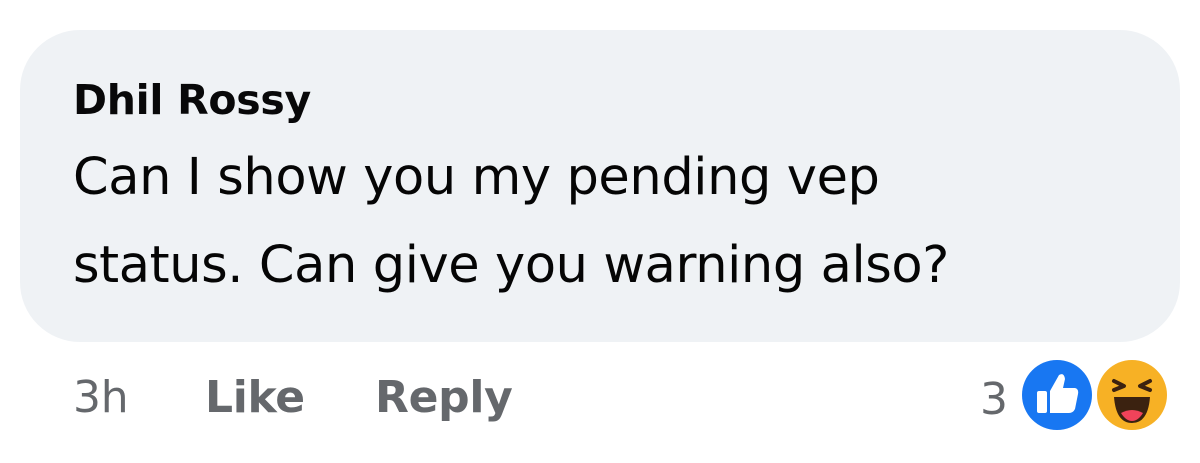  Describe the element at coordinates (476, 177) in the screenshot. I see `comment-text-line: Can I show you my pending vep` at that location.